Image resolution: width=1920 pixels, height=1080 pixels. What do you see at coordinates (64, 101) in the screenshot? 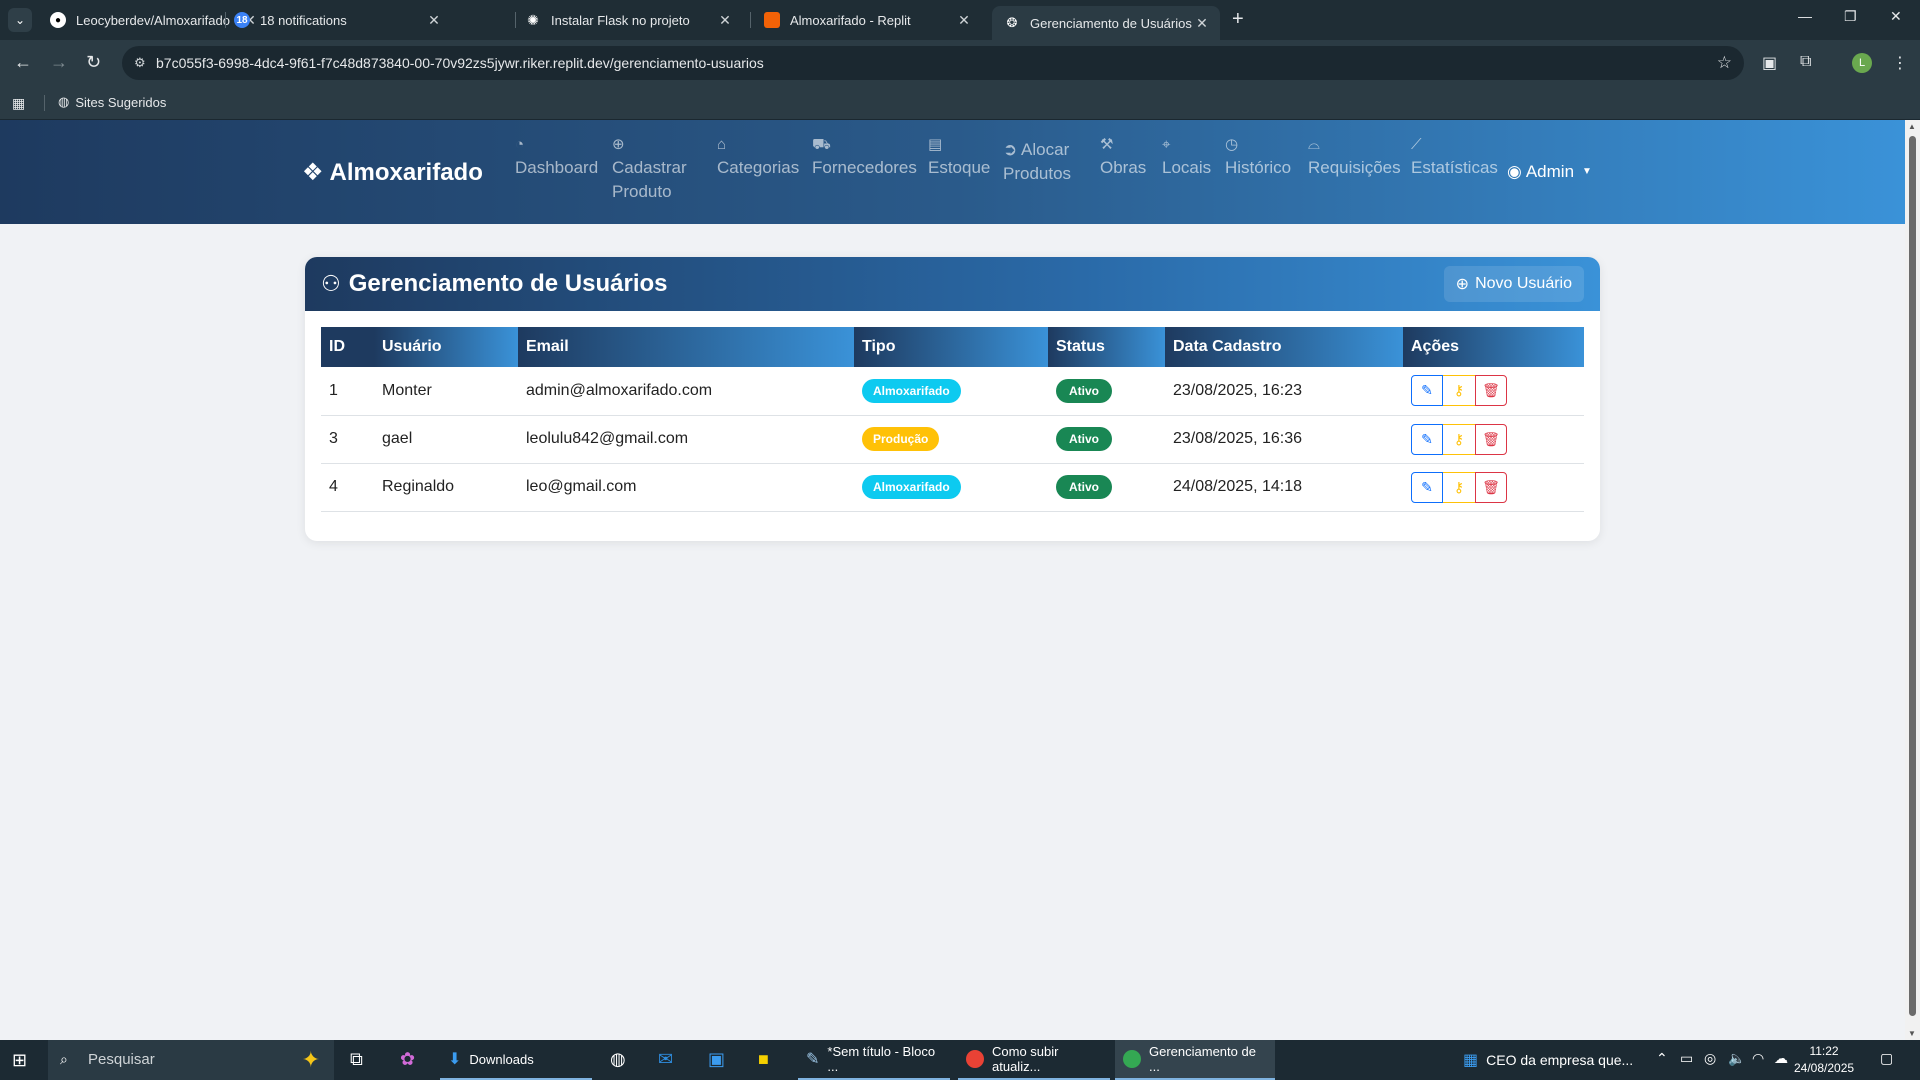
I see `globe-icon: ◍` at bounding box center [64, 101].